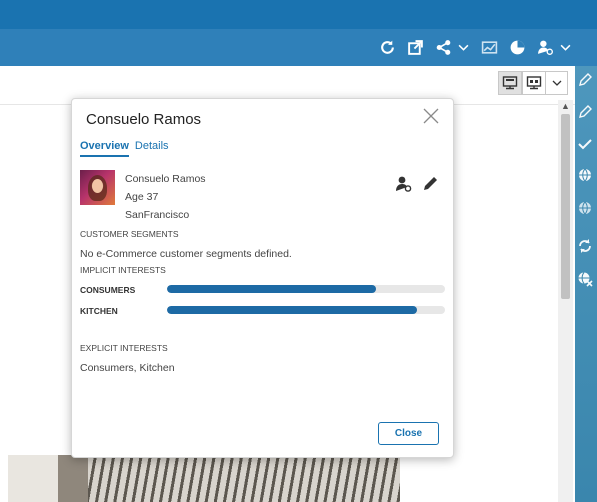  I want to click on explicit-interests-label: EXPLICIT INTERESTS, so click(124, 348).